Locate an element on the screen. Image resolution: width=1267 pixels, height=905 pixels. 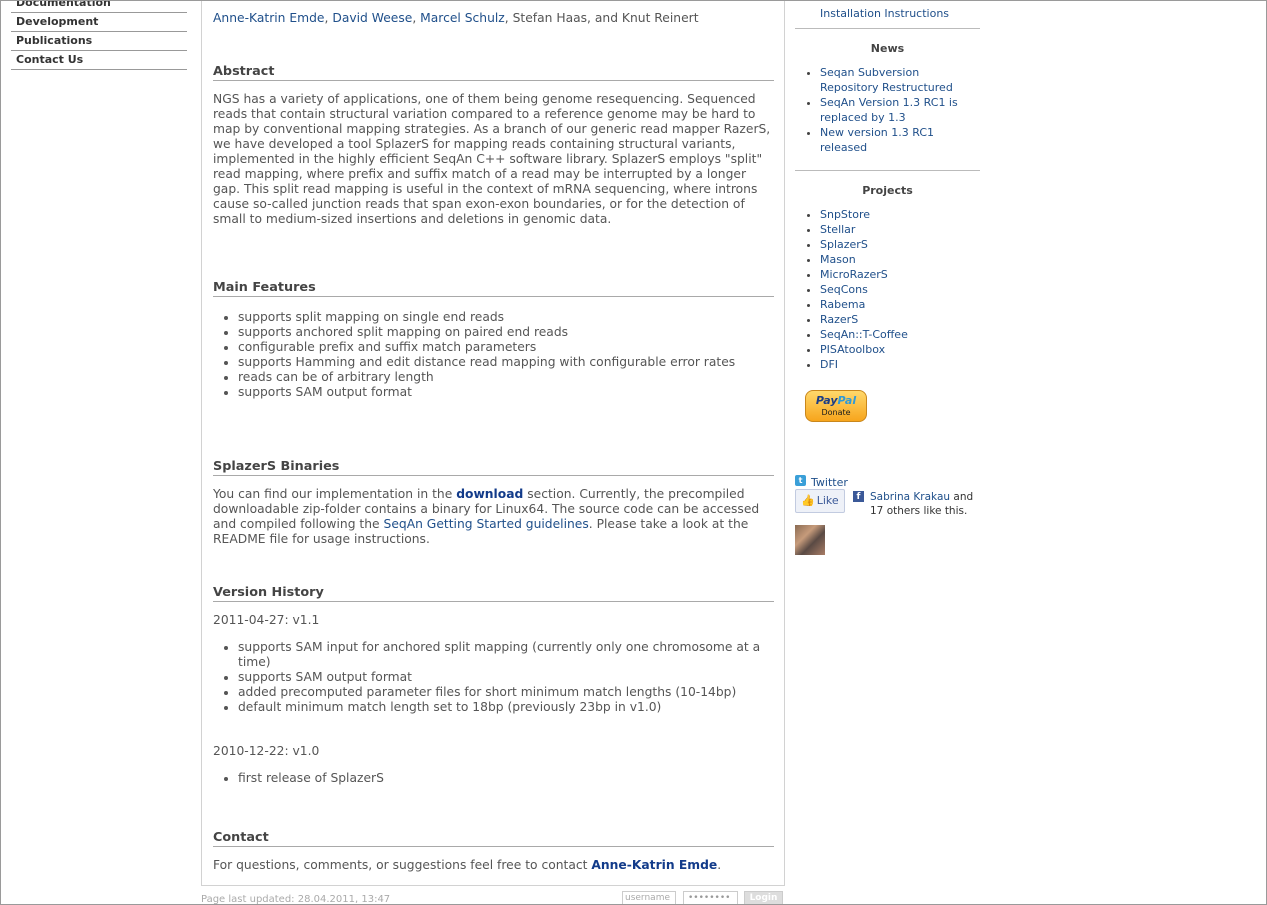
facebook-icon: f is located at coordinates (858, 496).